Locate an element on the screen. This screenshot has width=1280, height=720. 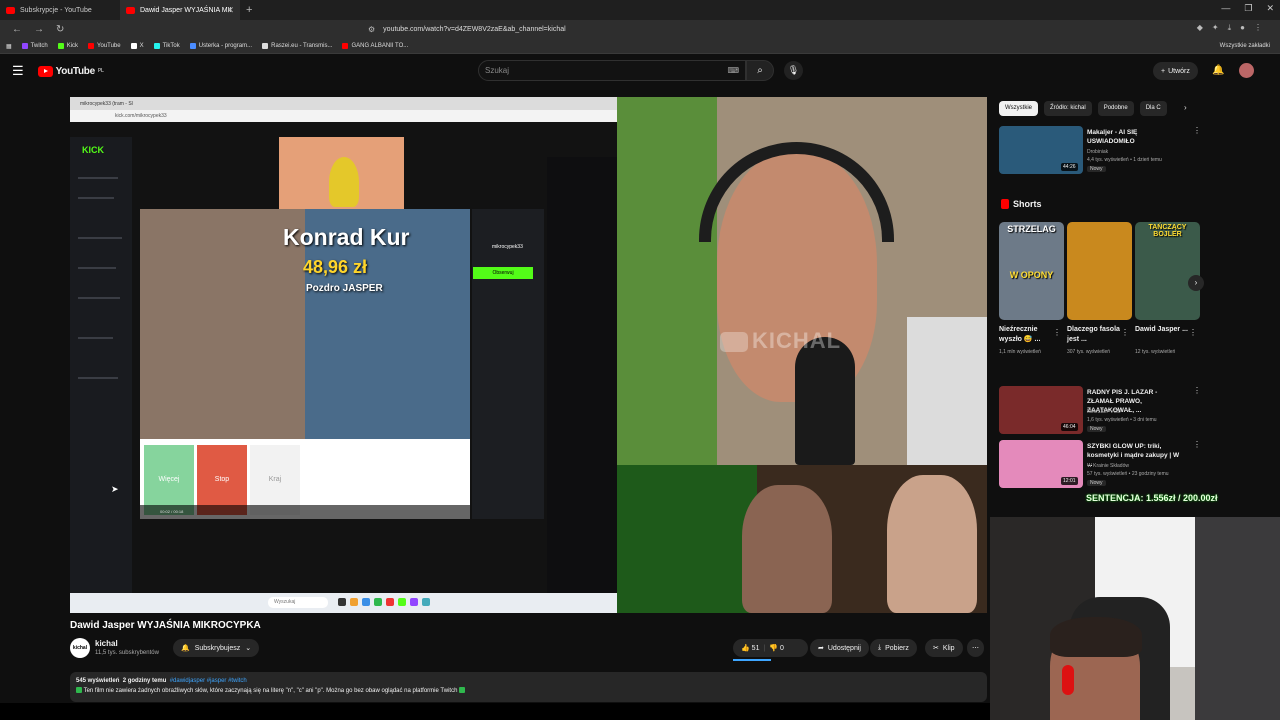
short-item: STRZELAG W OPONY is located at coordinates (1031, 271).